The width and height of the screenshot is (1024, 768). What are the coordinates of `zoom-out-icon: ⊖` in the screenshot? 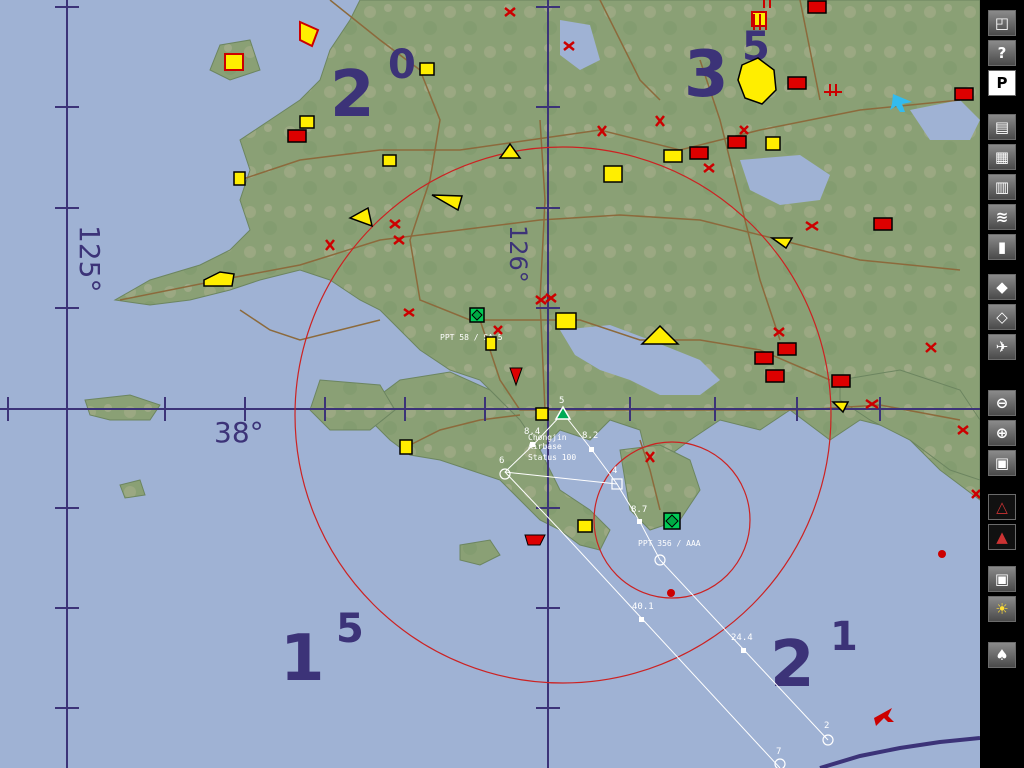 It's located at (1002, 403).